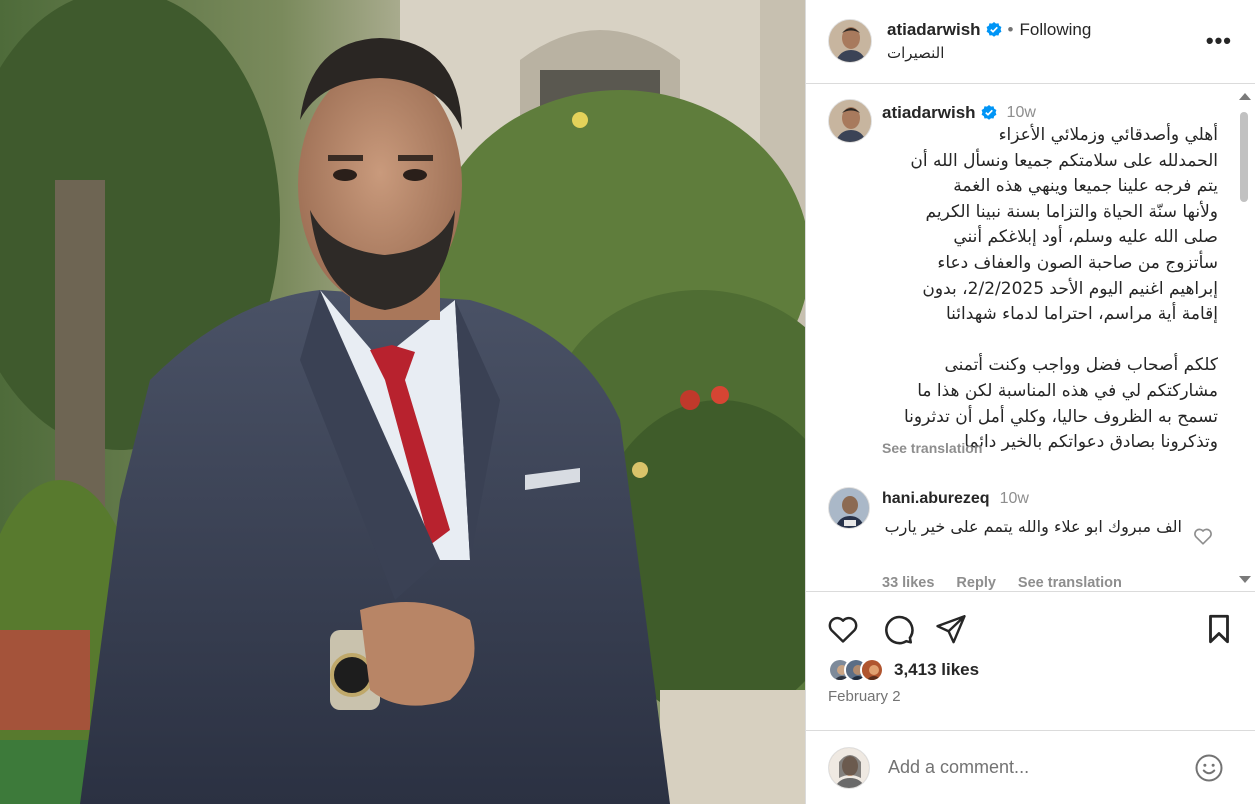 Image resolution: width=1255 pixels, height=804 pixels. What do you see at coordinates (1056, 30) in the screenshot?
I see `following-button: Following` at bounding box center [1056, 30].